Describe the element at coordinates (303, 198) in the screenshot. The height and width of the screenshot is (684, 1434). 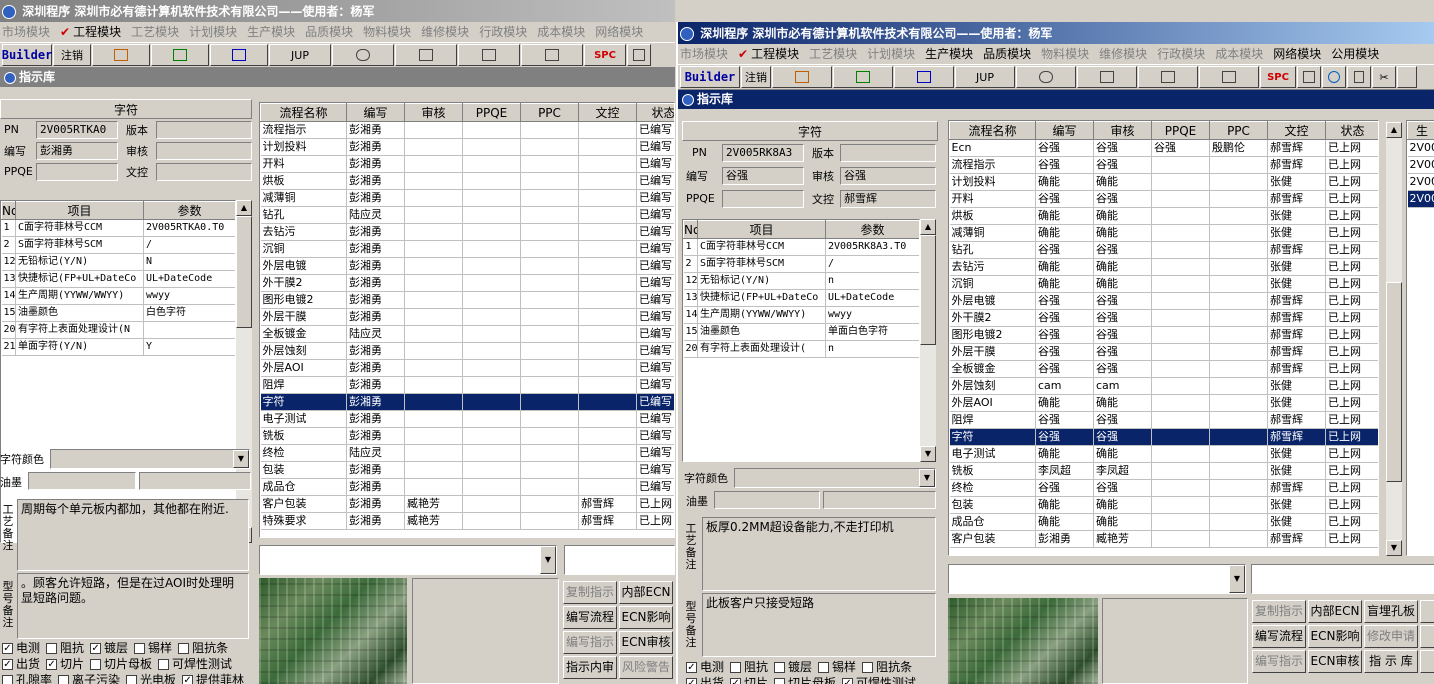
I see `flow-cell: 减薄铜` at that location.